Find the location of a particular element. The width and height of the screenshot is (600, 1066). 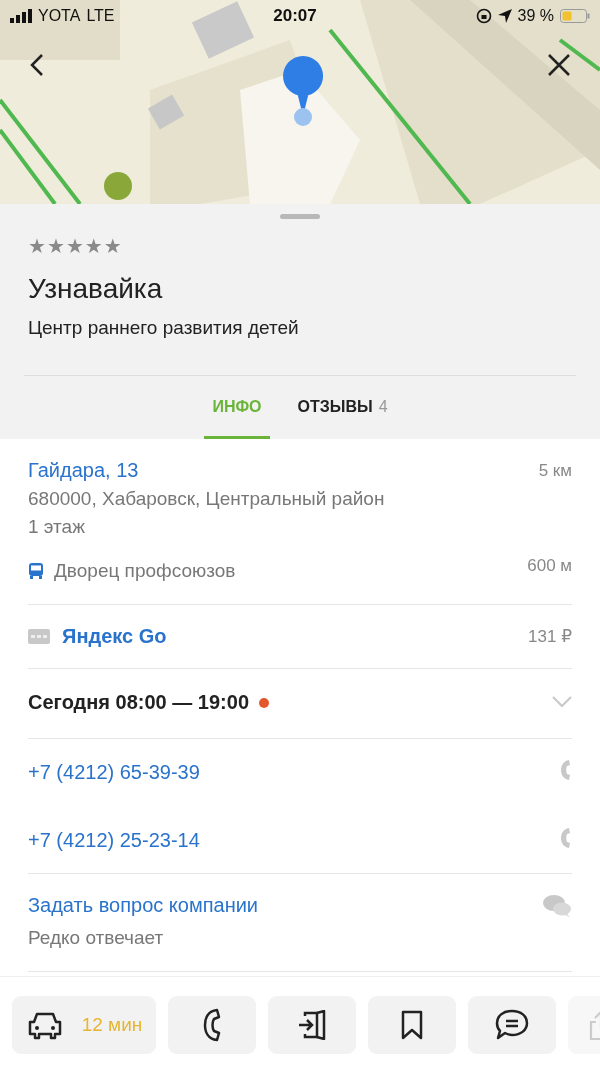

distance-text: 5 км is located at coordinates (555, 470).